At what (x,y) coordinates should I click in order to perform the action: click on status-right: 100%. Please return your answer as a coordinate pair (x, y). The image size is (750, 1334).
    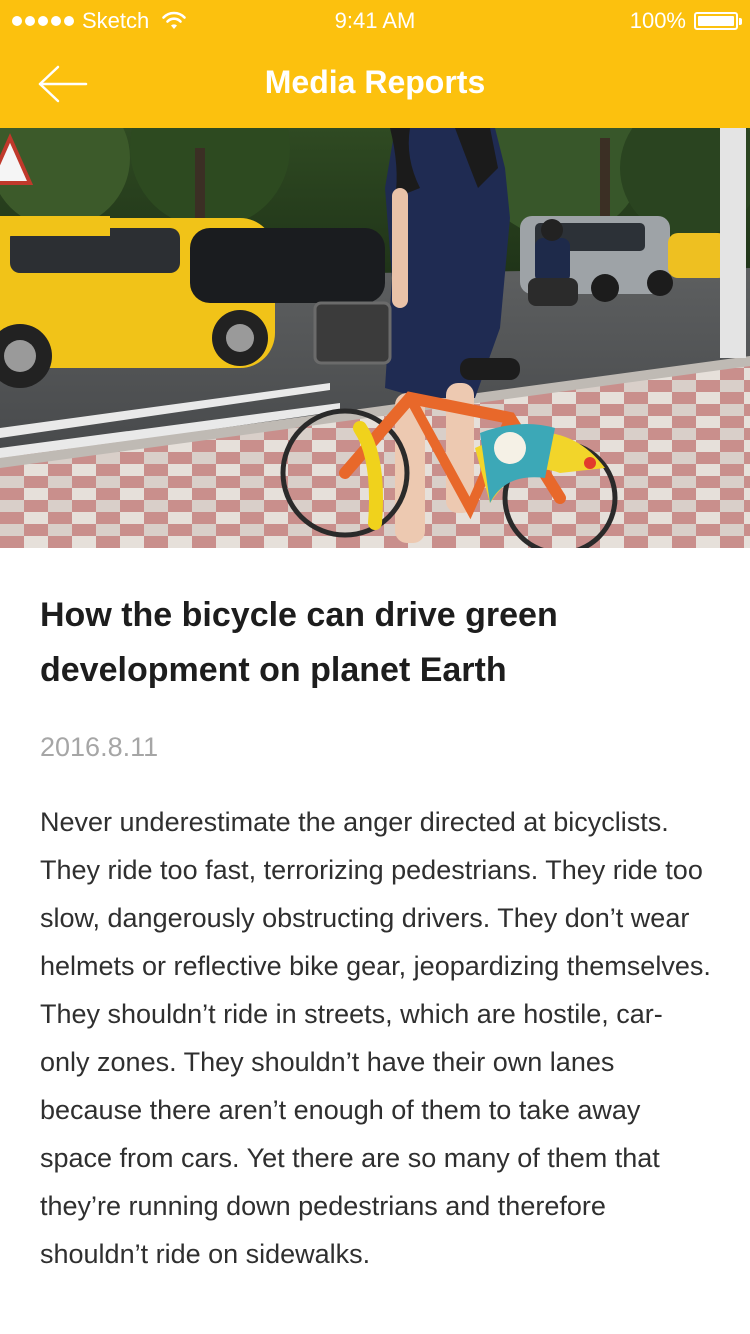
    Looking at the image, I should click on (685, 21).